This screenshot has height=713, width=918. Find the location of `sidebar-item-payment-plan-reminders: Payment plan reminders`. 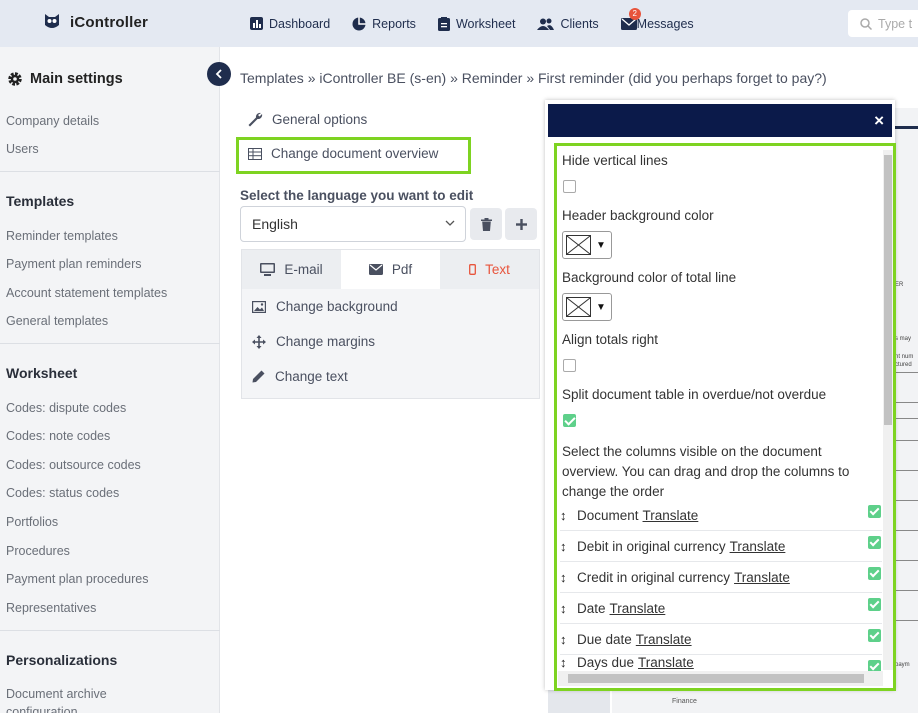

sidebar-item-payment-plan-reminders: Payment plan reminders is located at coordinates (73, 264).